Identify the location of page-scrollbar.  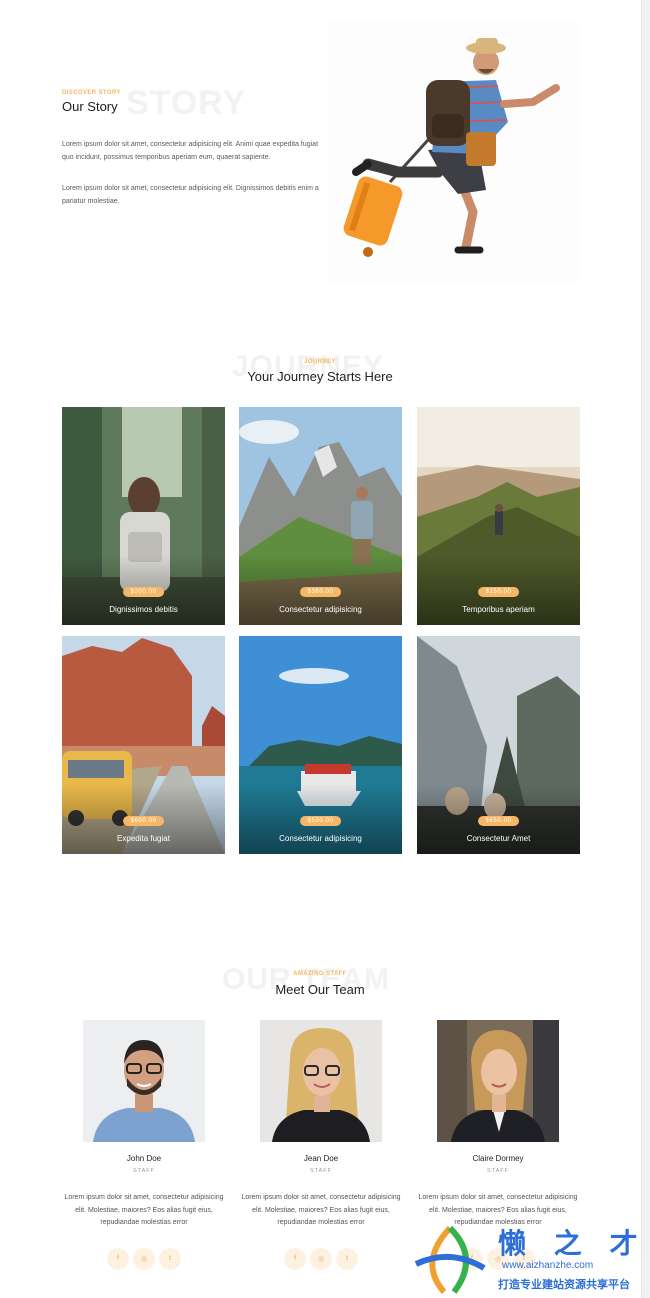
(645, 649).